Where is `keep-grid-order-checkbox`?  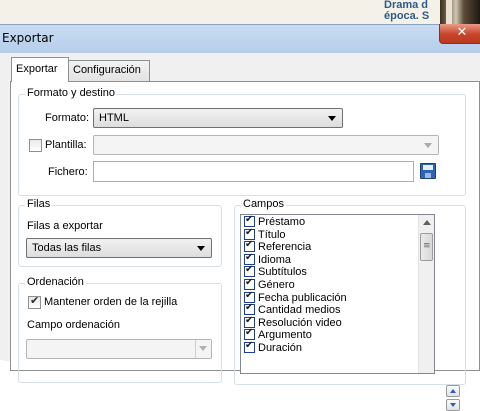
keep-grid-order-checkbox is located at coordinates (34, 301).